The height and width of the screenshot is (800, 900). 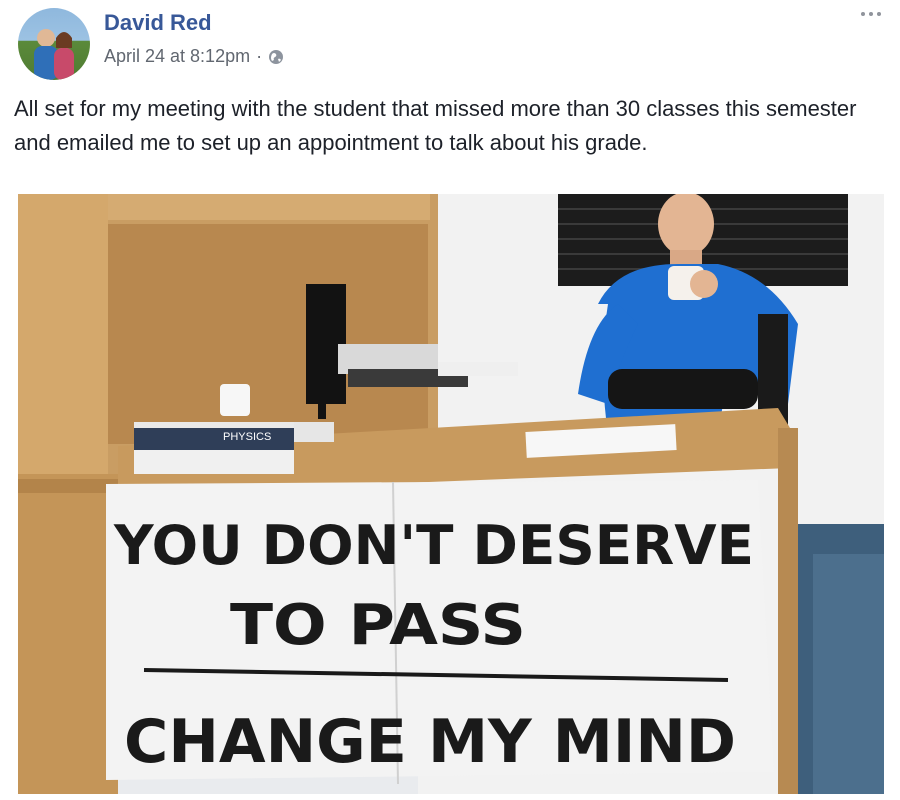 I want to click on sign-line-2: TO PASS, so click(x=378, y=625).